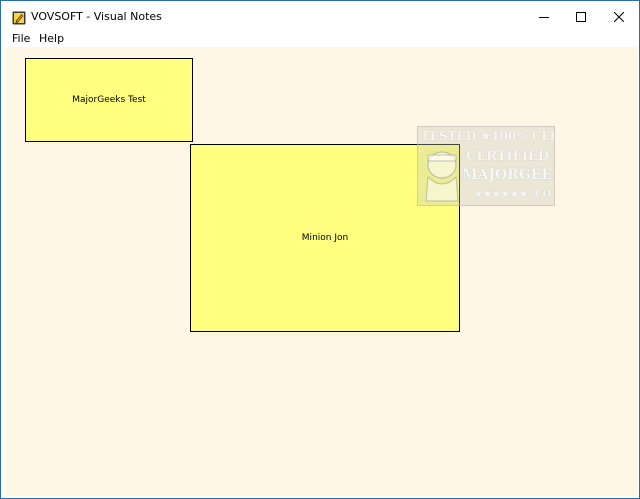  Describe the element at coordinates (442, 176) in the screenshot. I see `mascot-icon` at that location.